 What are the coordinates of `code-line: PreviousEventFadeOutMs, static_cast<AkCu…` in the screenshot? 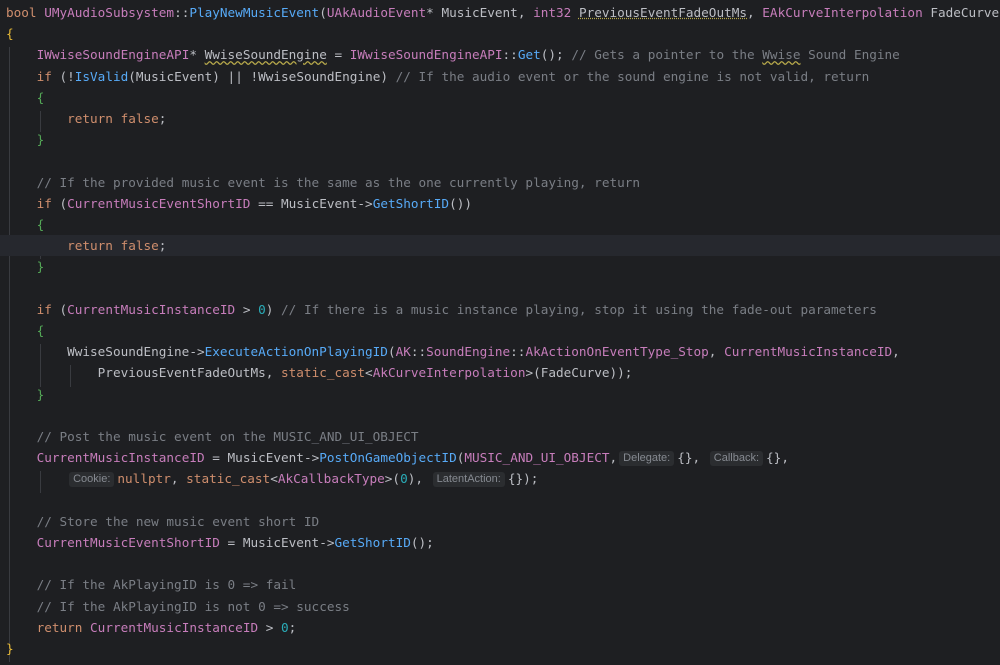 It's located at (500, 372).